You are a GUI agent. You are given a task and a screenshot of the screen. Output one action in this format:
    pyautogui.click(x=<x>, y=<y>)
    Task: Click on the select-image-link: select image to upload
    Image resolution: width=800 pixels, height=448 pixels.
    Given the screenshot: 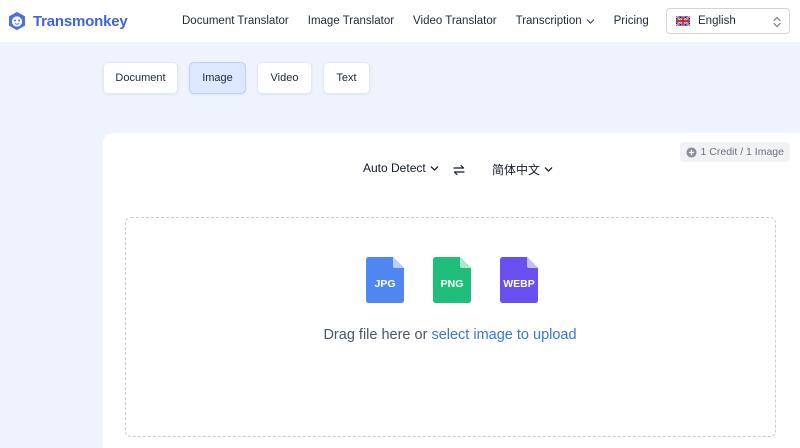 What is the action you would take?
    pyautogui.click(x=503, y=335)
    